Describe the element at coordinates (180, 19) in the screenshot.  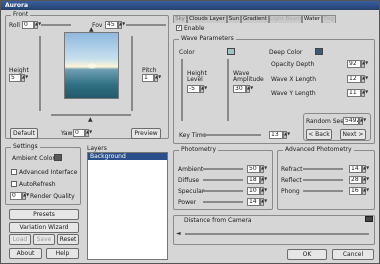
I see `tab-sky: Sky` at that location.